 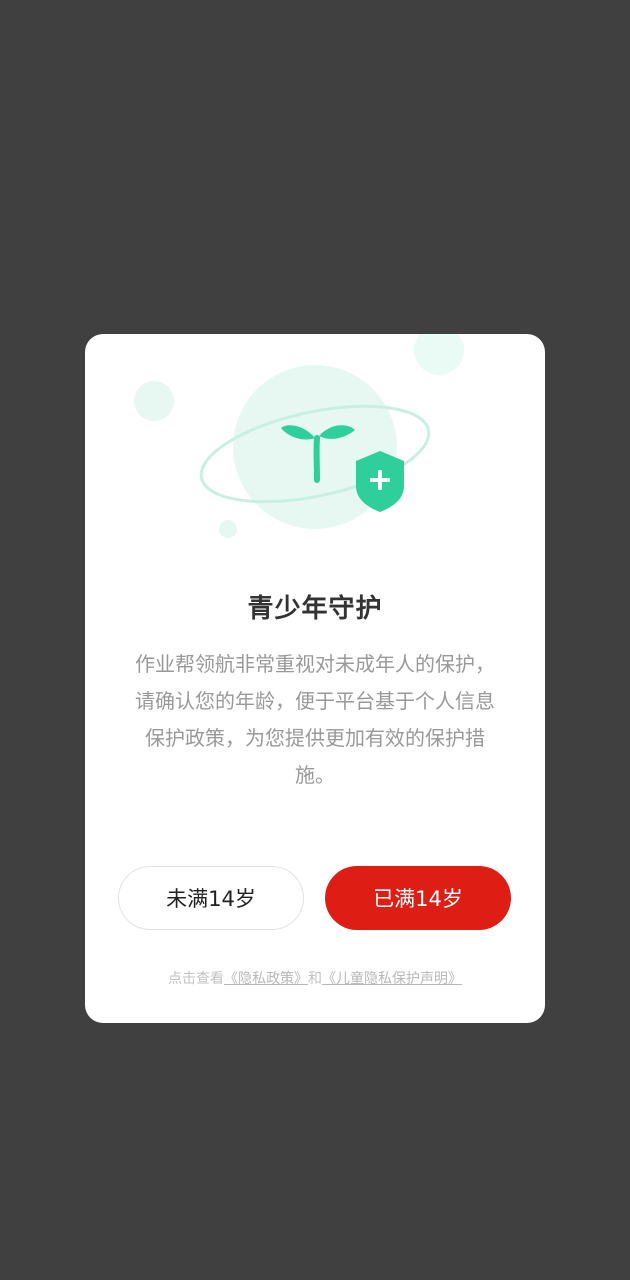 What do you see at coordinates (196, 979) in the screenshot?
I see `footer-prefix: 点击查看` at bounding box center [196, 979].